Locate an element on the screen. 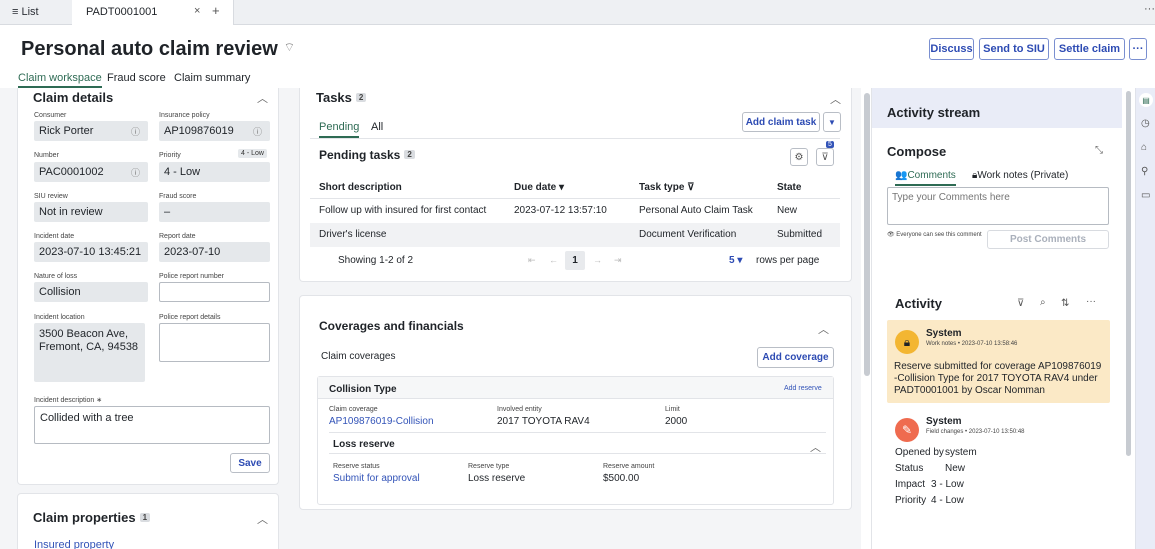 This screenshot has width=1155, height=549. task-state: New is located at coordinates (787, 210).